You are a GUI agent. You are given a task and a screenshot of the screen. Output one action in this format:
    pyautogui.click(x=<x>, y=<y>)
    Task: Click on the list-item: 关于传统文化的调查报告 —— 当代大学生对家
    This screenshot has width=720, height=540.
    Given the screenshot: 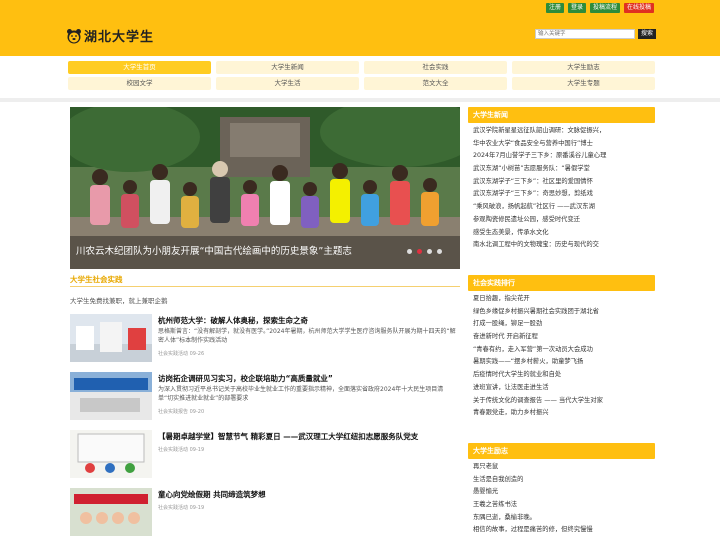 What is the action you would take?
    pyautogui.click(x=564, y=401)
    